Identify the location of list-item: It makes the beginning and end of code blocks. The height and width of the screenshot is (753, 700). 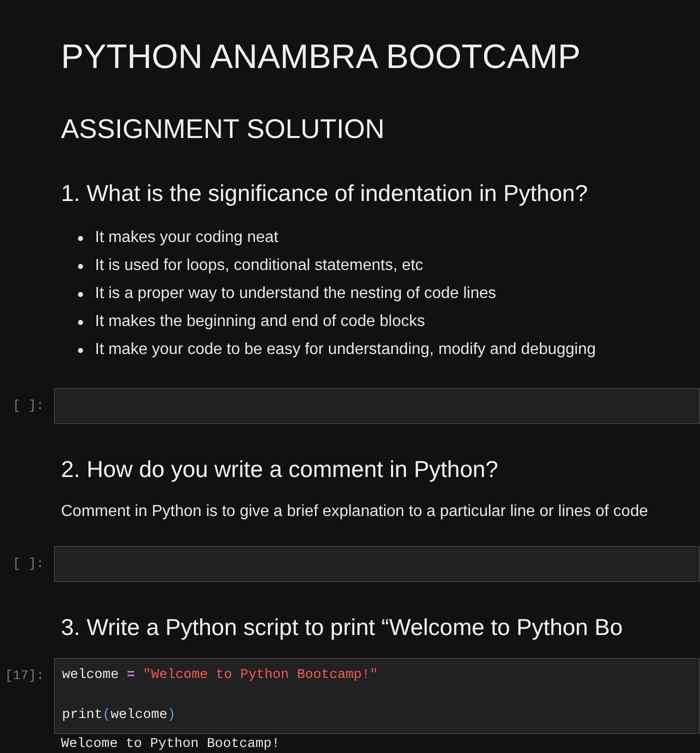
(260, 322).